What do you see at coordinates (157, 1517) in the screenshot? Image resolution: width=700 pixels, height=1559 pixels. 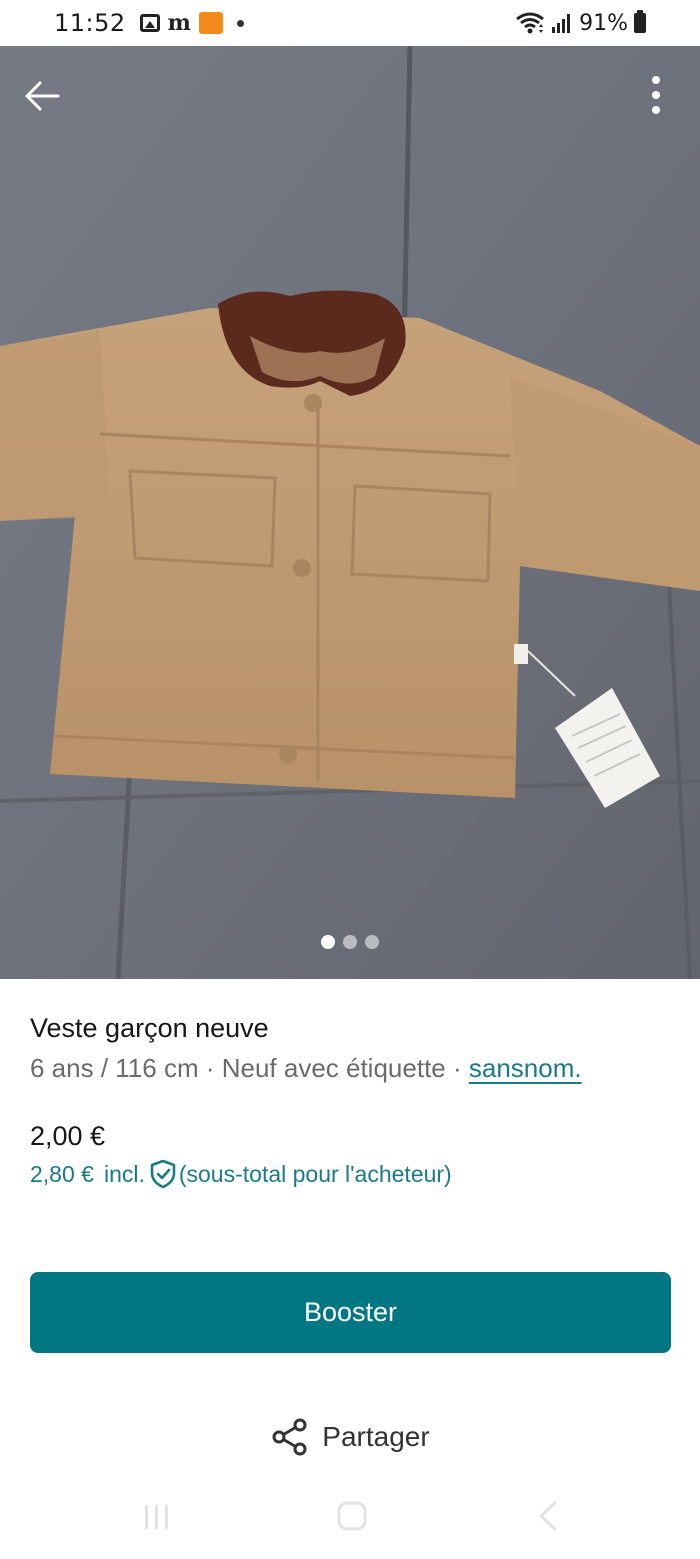 I see `recent-apps-icon` at bounding box center [157, 1517].